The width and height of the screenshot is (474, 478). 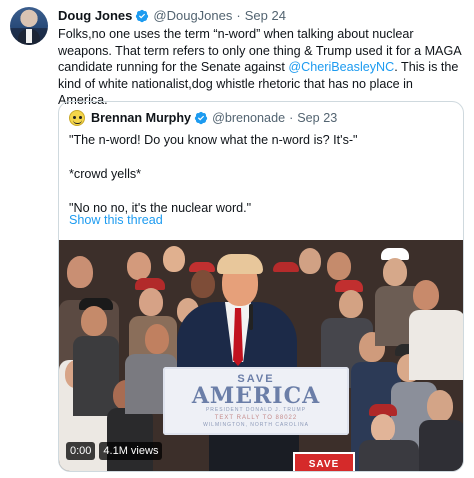 I want to click on quoted-tweet-header: Brennan Murphy @brenonade · Sep 23, so click(x=203, y=118).